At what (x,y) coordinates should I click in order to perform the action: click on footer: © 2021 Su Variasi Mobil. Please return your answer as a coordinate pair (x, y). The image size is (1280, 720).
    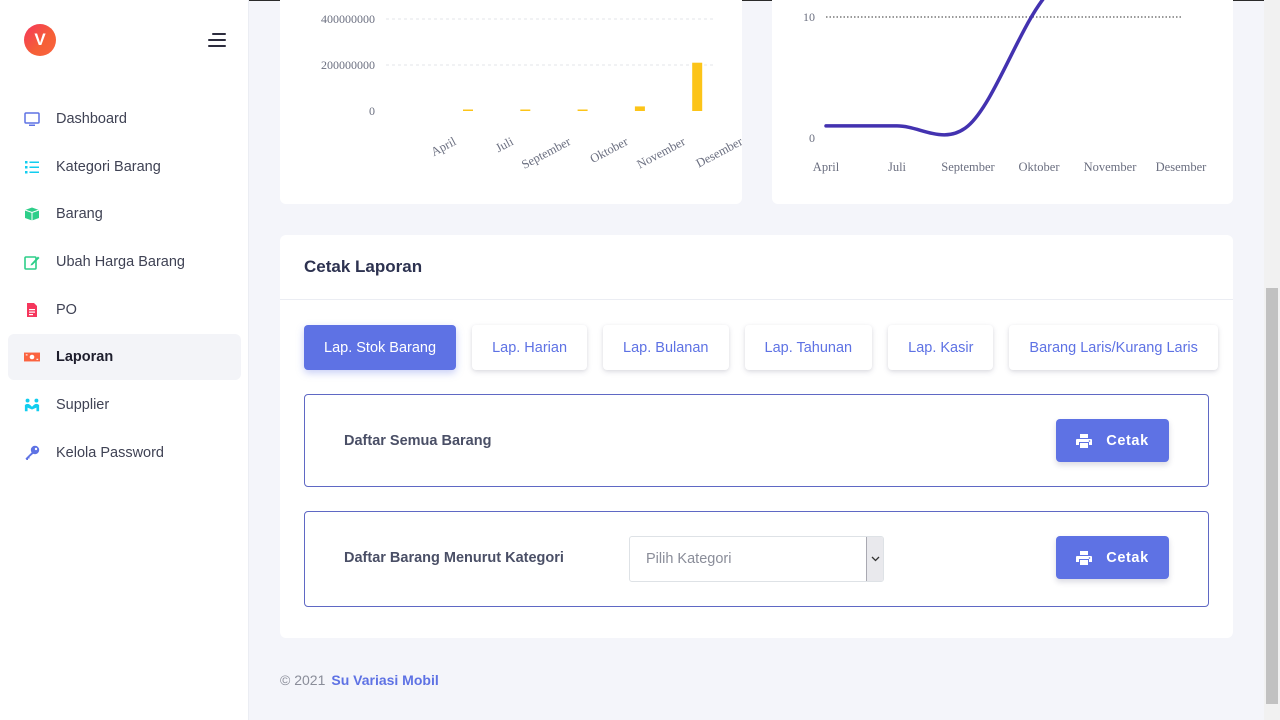
    Looking at the image, I should click on (359, 680).